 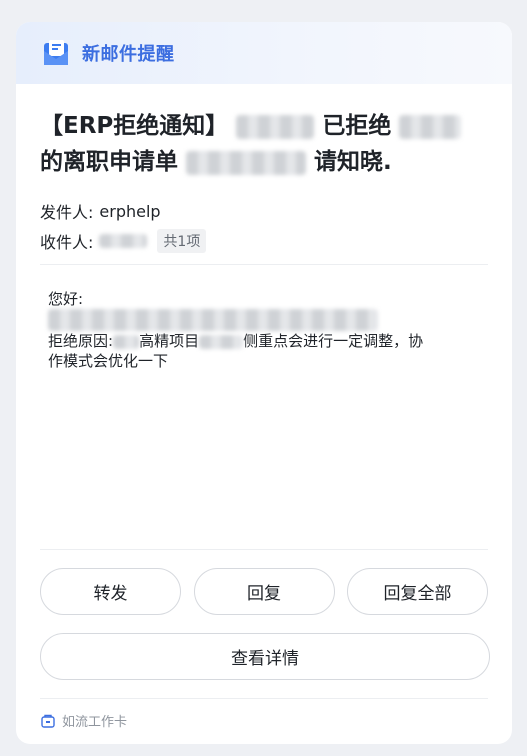 I want to click on reason-label: 拒绝原因:, so click(x=81, y=341).